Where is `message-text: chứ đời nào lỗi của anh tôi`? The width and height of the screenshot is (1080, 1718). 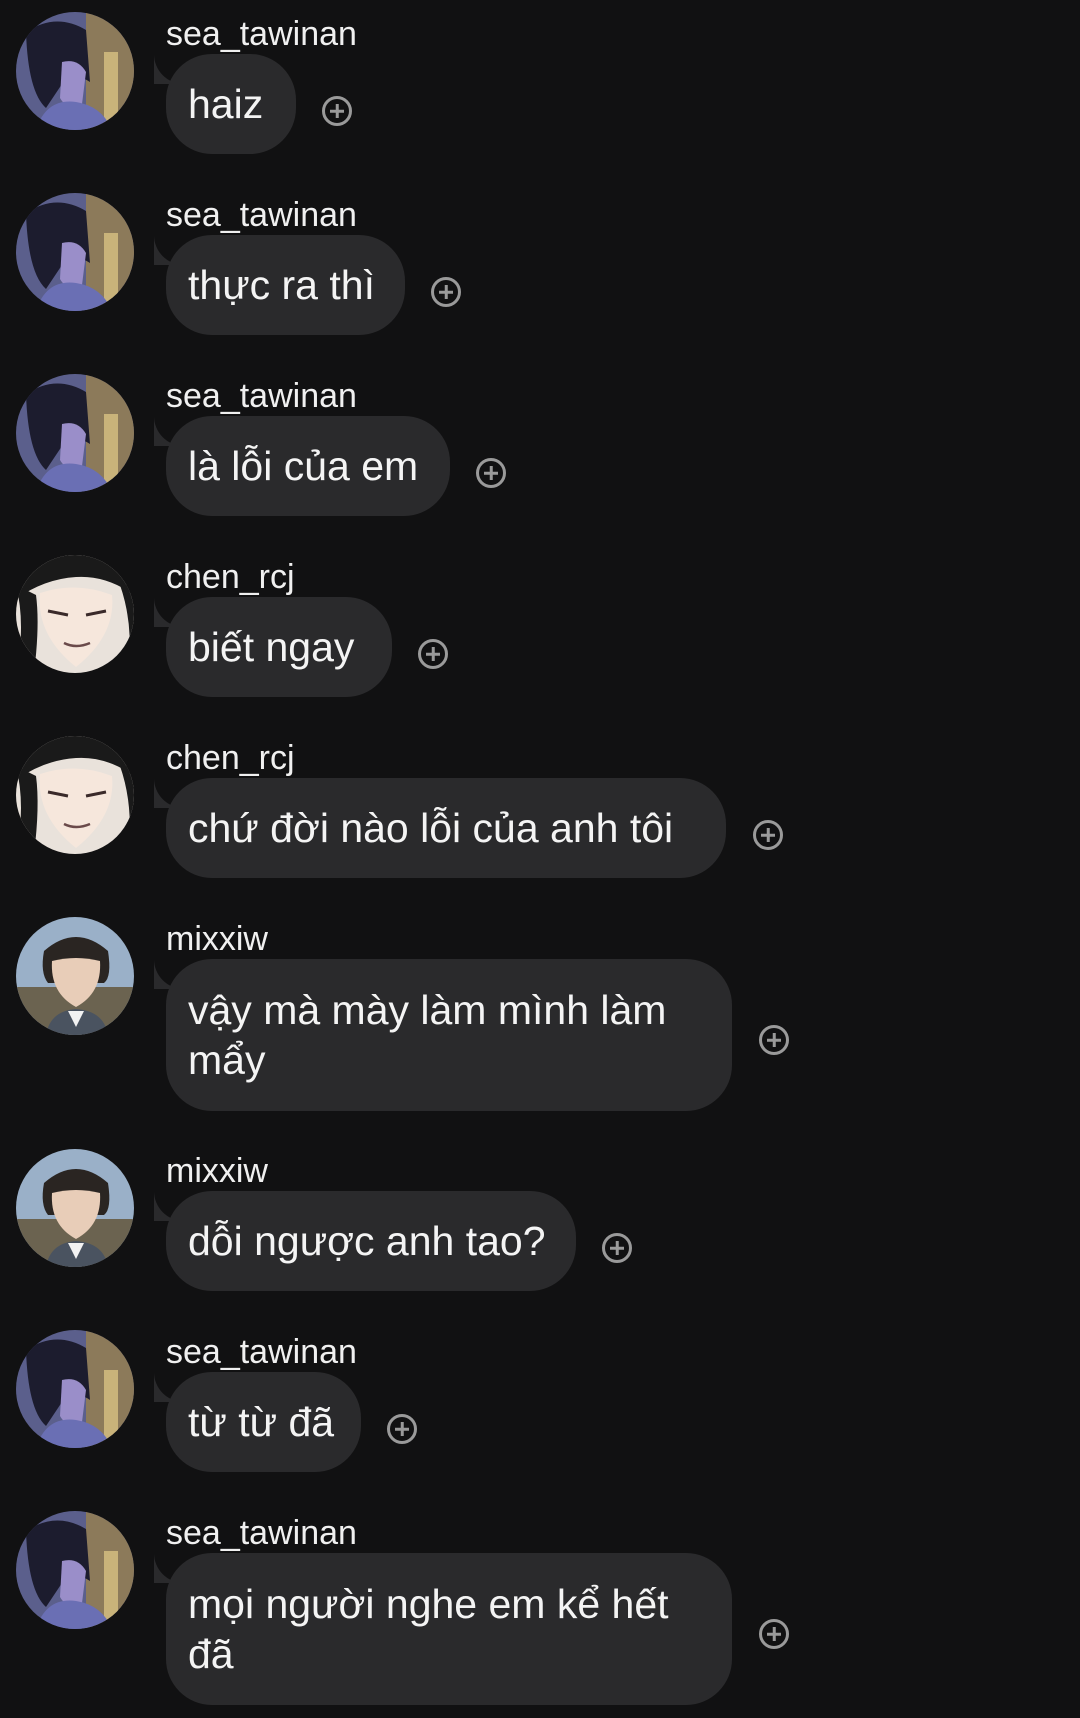 message-text: chứ đời nào lỗi của anh tôi is located at coordinates (431, 828).